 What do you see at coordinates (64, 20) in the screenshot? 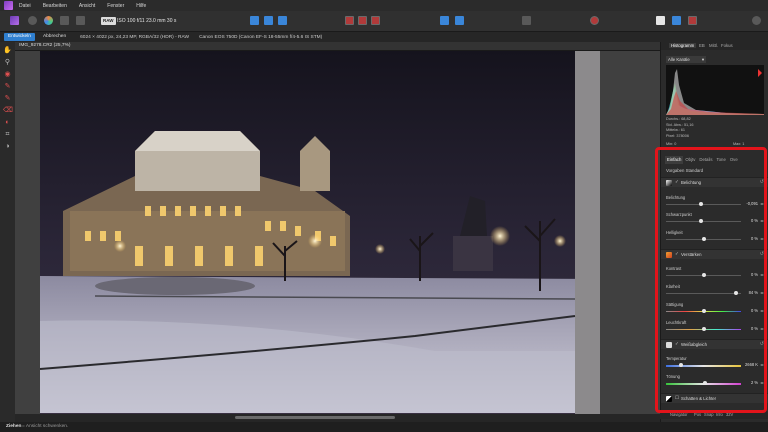
I see `tonemap-persona-icon` at bounding box center [64, 20].